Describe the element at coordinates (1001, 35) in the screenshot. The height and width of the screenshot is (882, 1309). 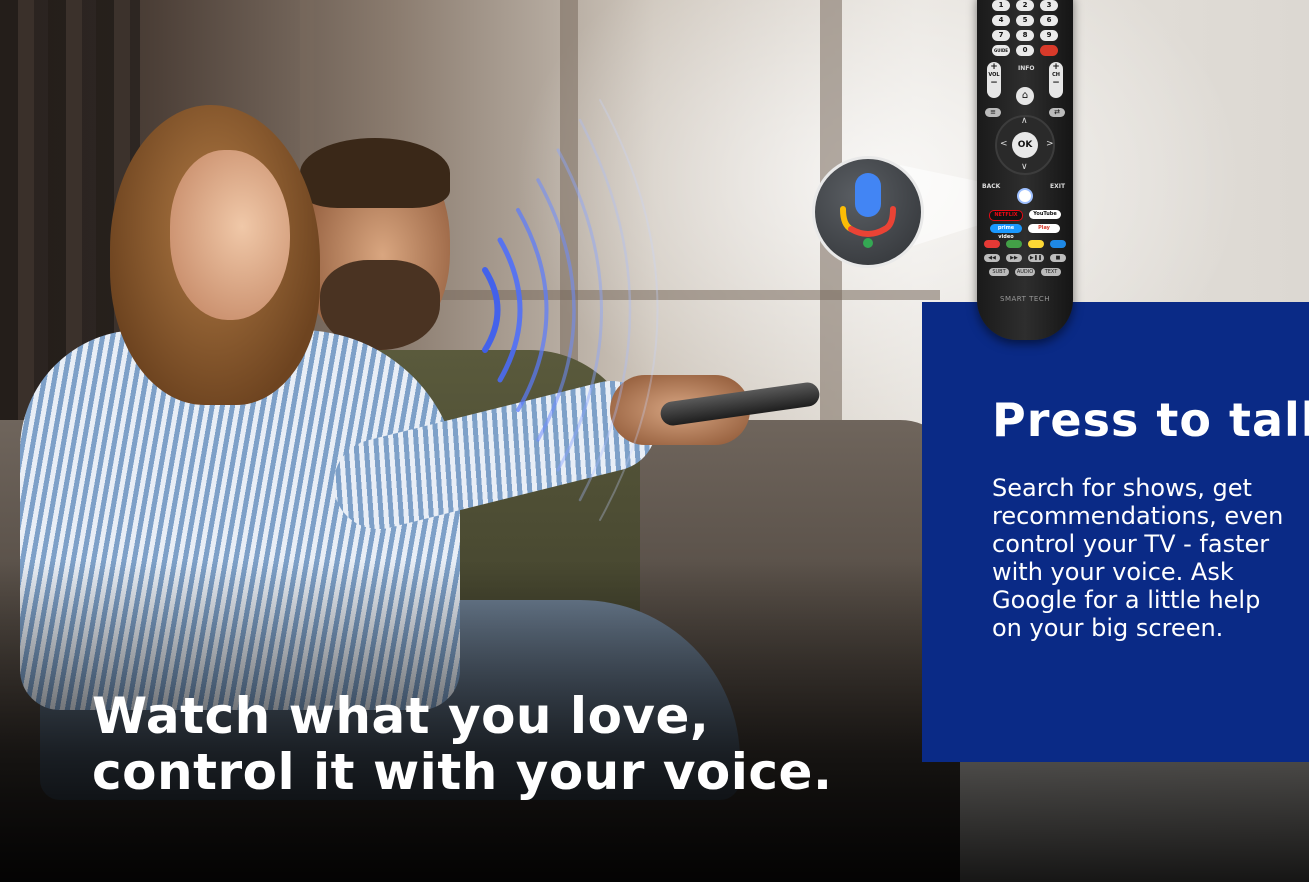
I see `remote-key-7: 7` at that location.